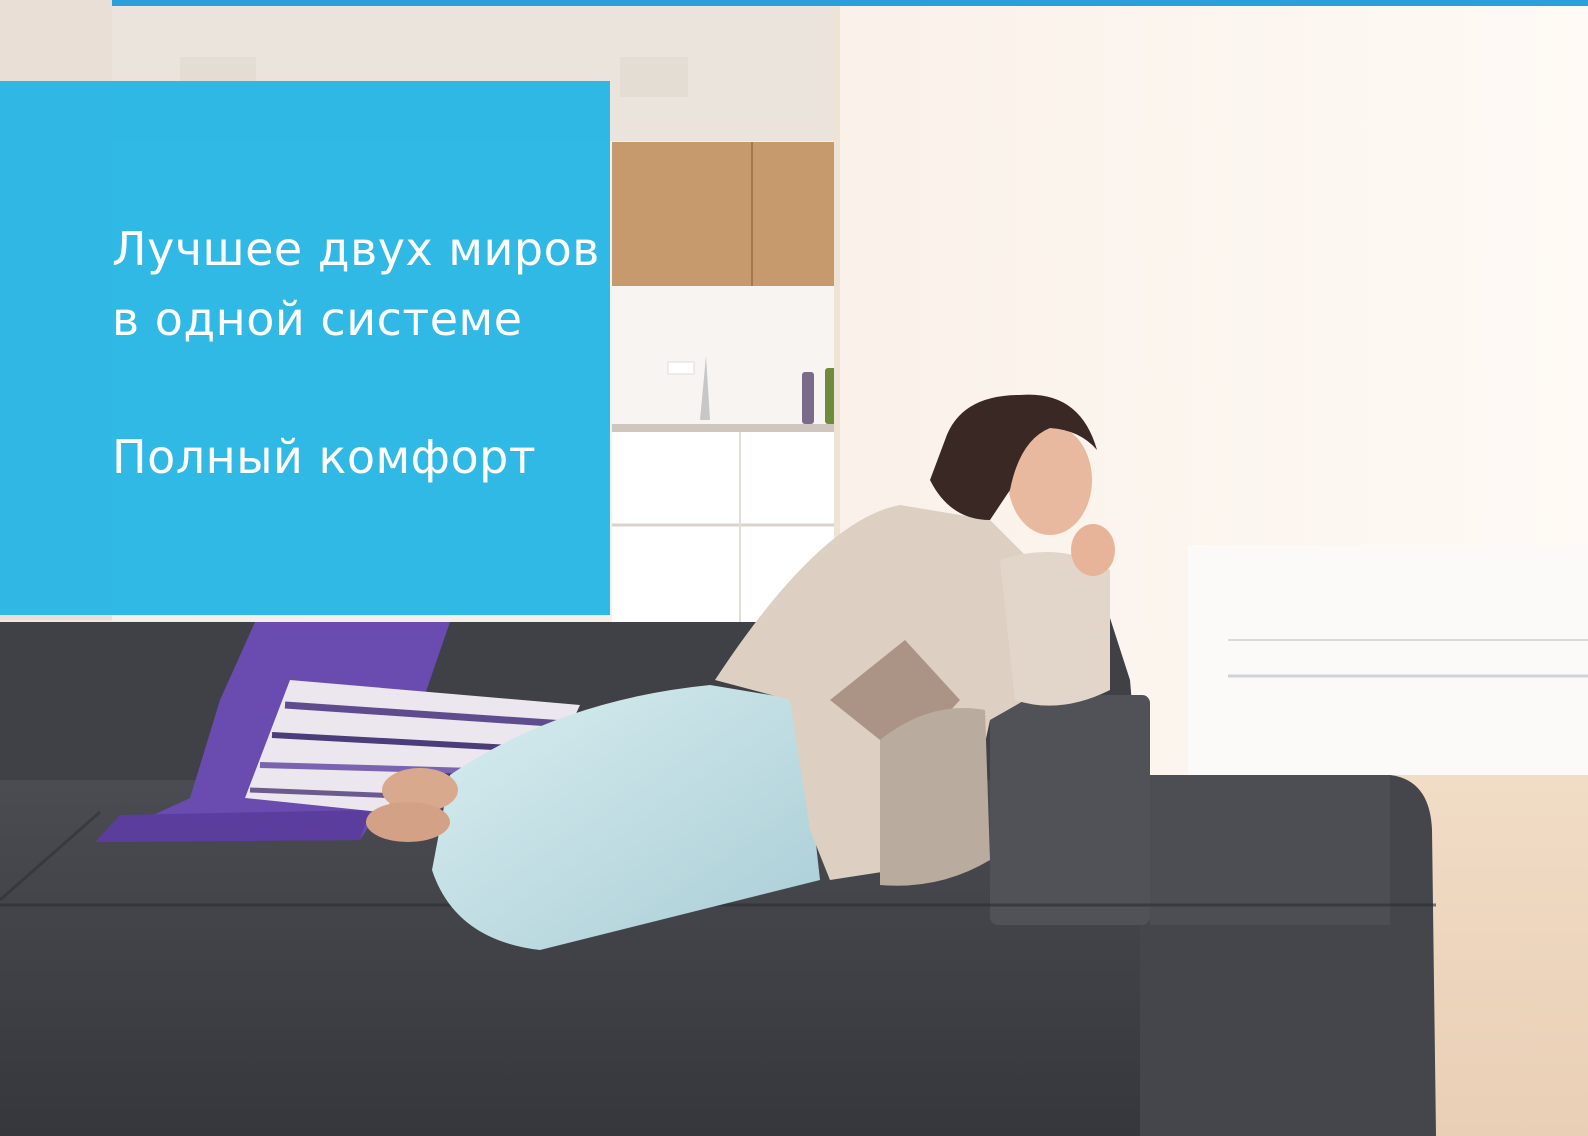 The image size is (1588, 1136). Describe the element at coordinates (356, 284) in the screenshot. I see `headline: Лучшее двух миров в одной системе` at that location.